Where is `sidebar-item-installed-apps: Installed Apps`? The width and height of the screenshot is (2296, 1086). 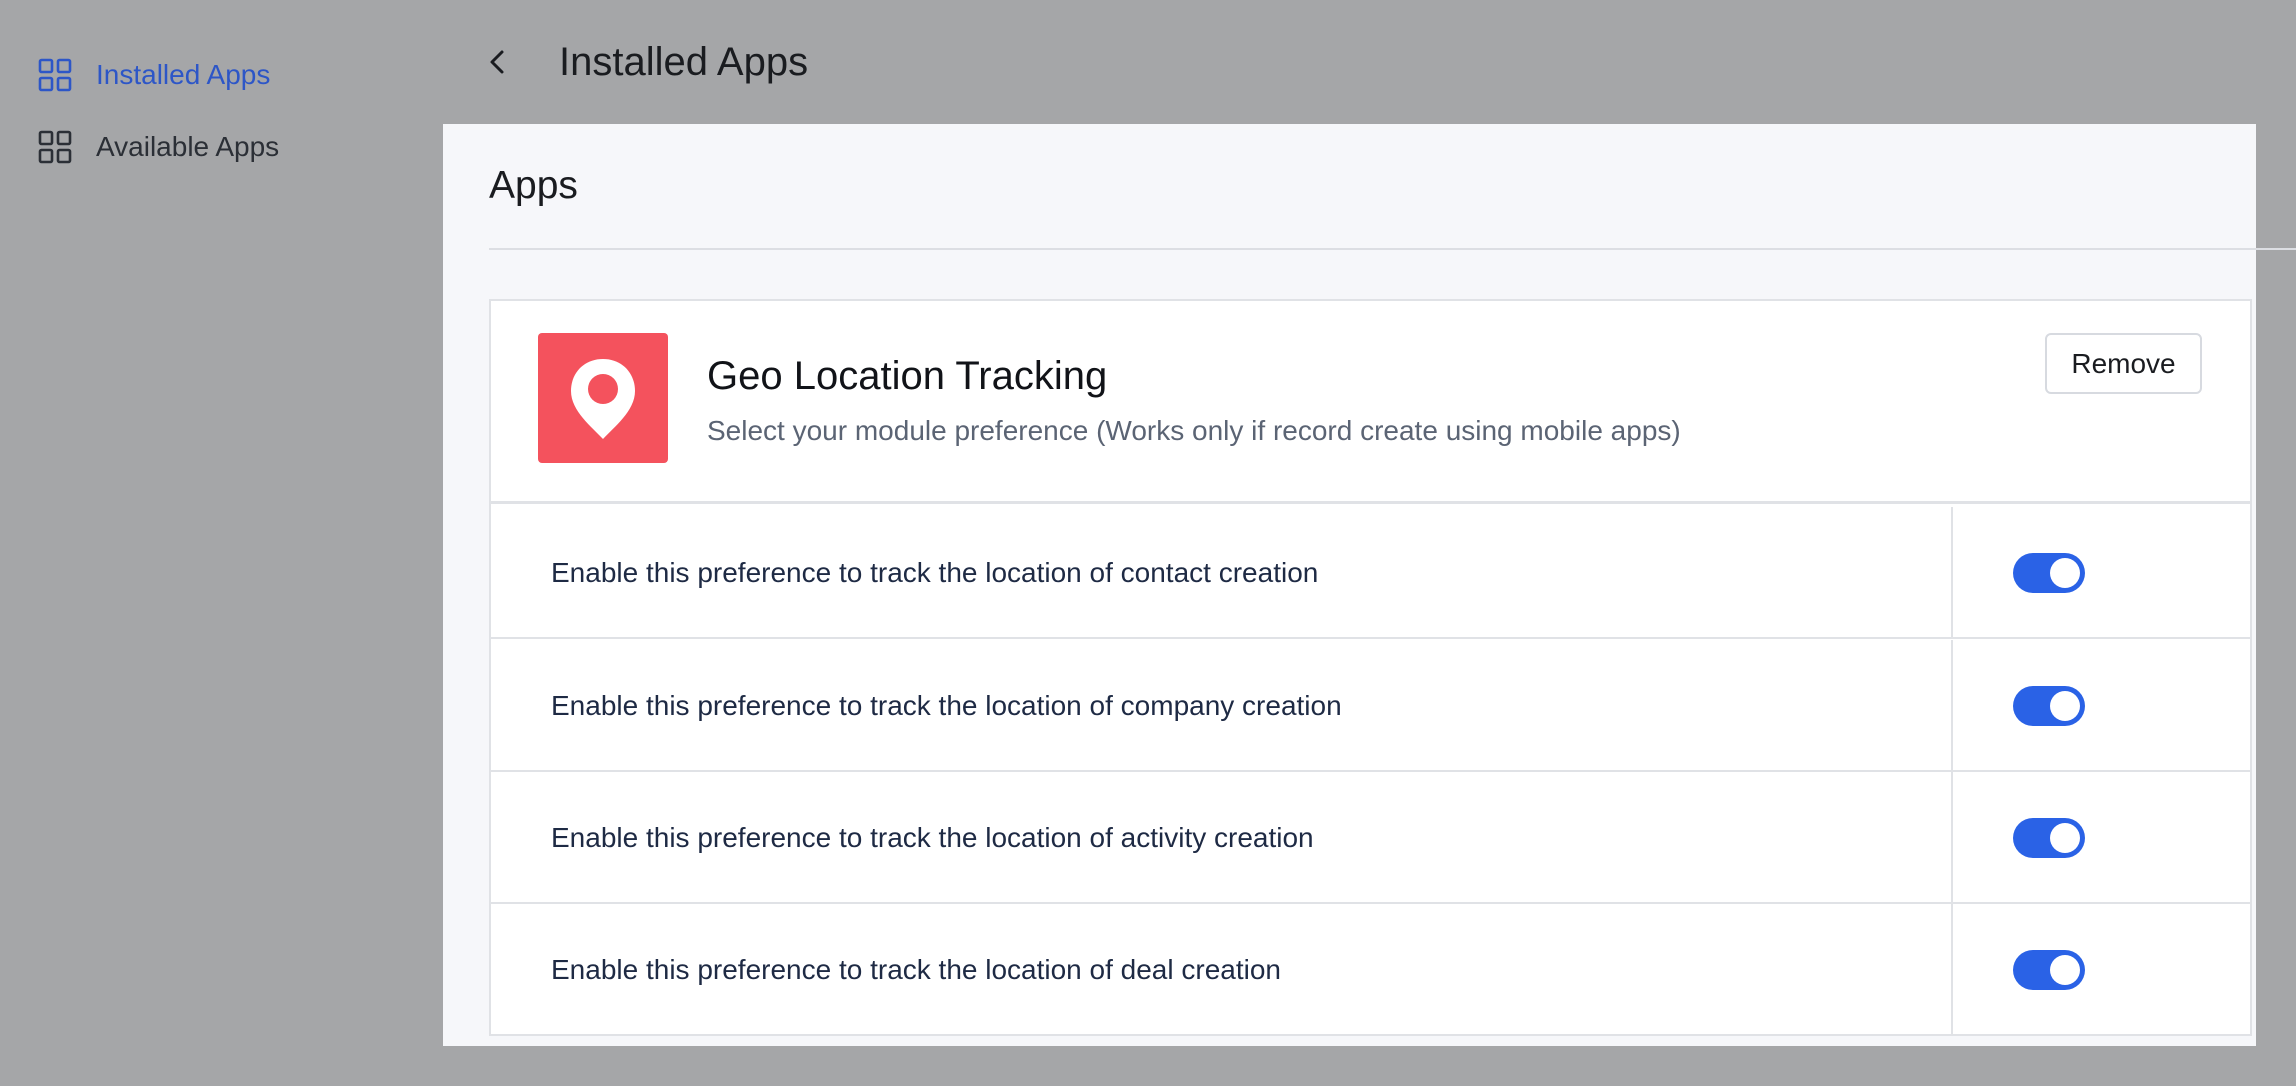 sidebar-item-installed-apps: Installed Apps is located at coordinates (154, 75).